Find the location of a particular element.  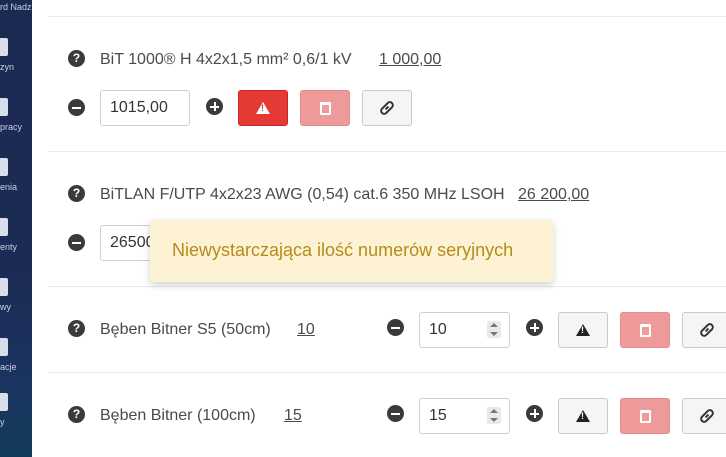

sidebar-item-6: acje is located at coordinates (16, 363).